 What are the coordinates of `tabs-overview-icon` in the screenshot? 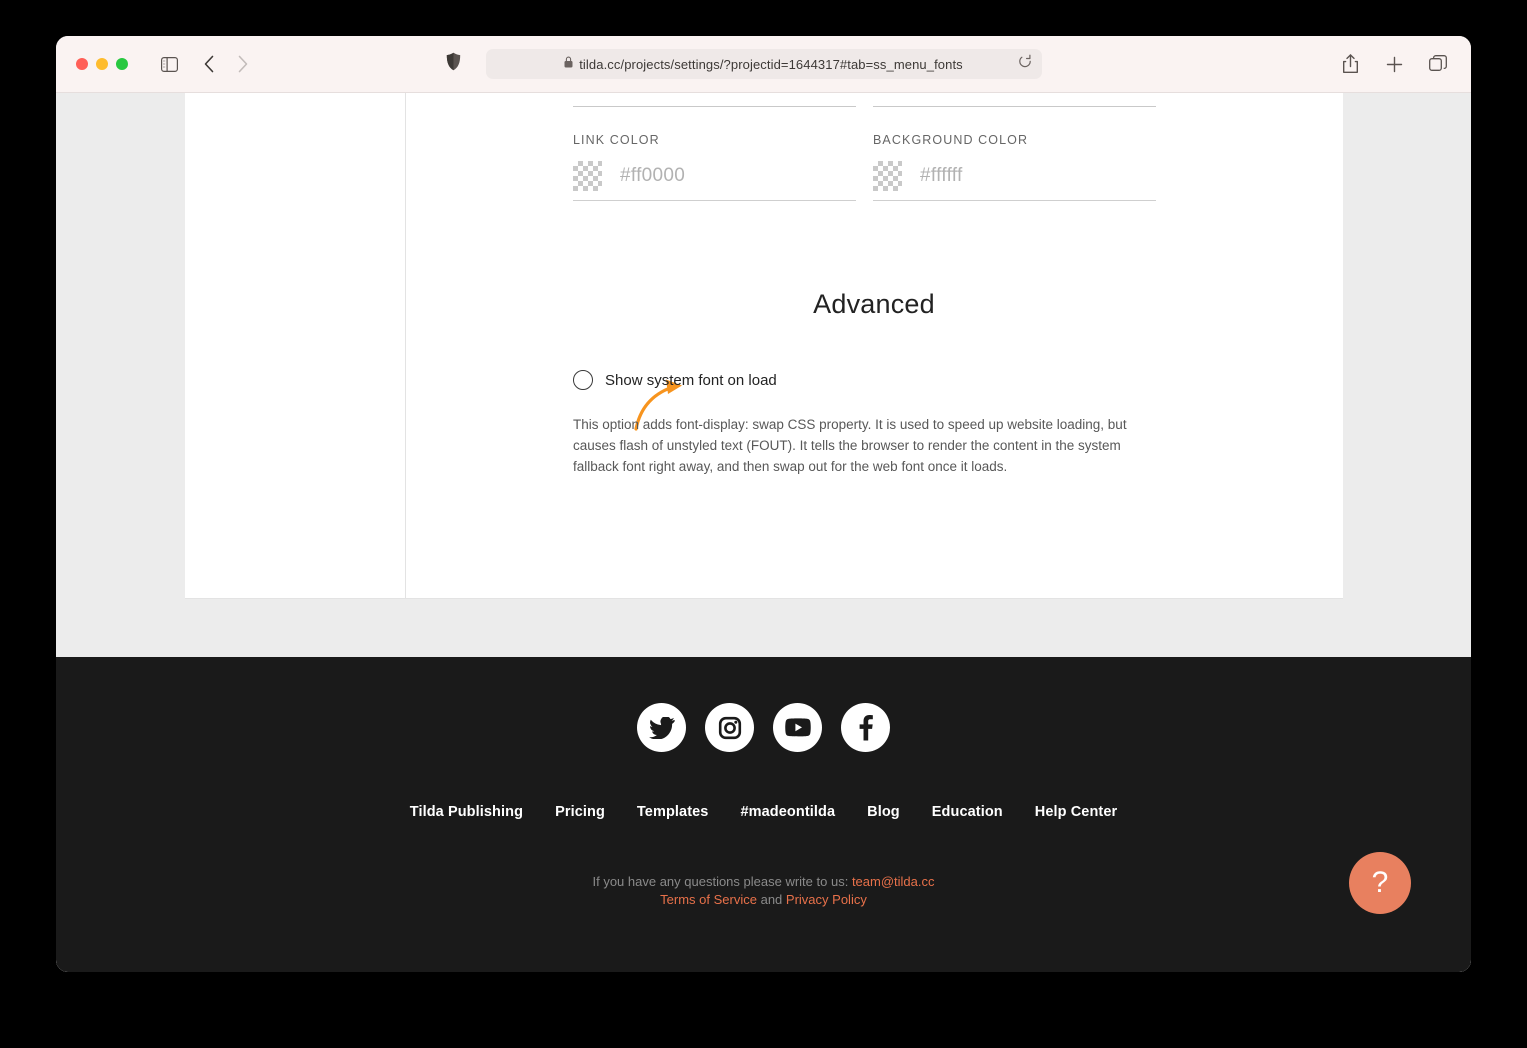 It's located at (1438, 64).